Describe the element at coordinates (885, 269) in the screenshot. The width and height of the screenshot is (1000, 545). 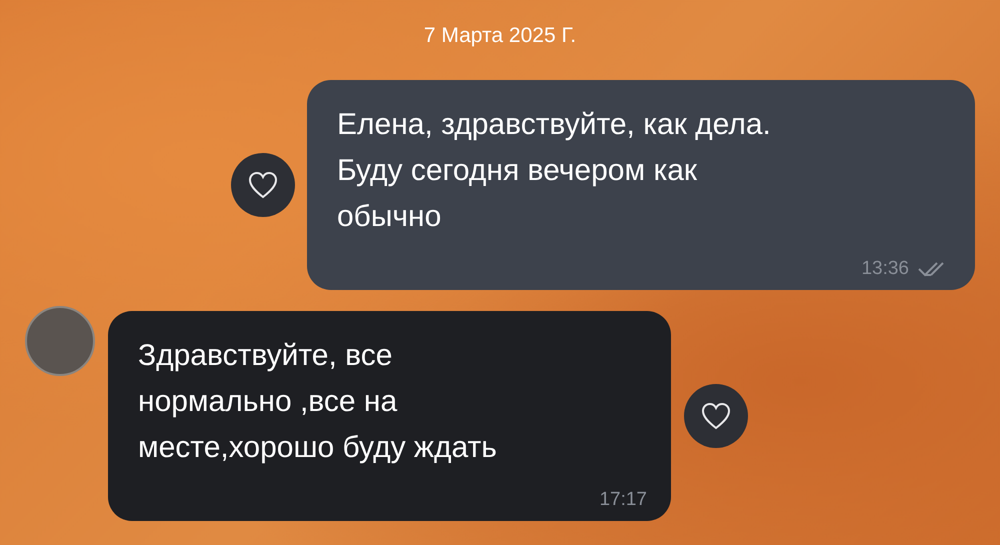
I see `message-time: 13:36` at that location.